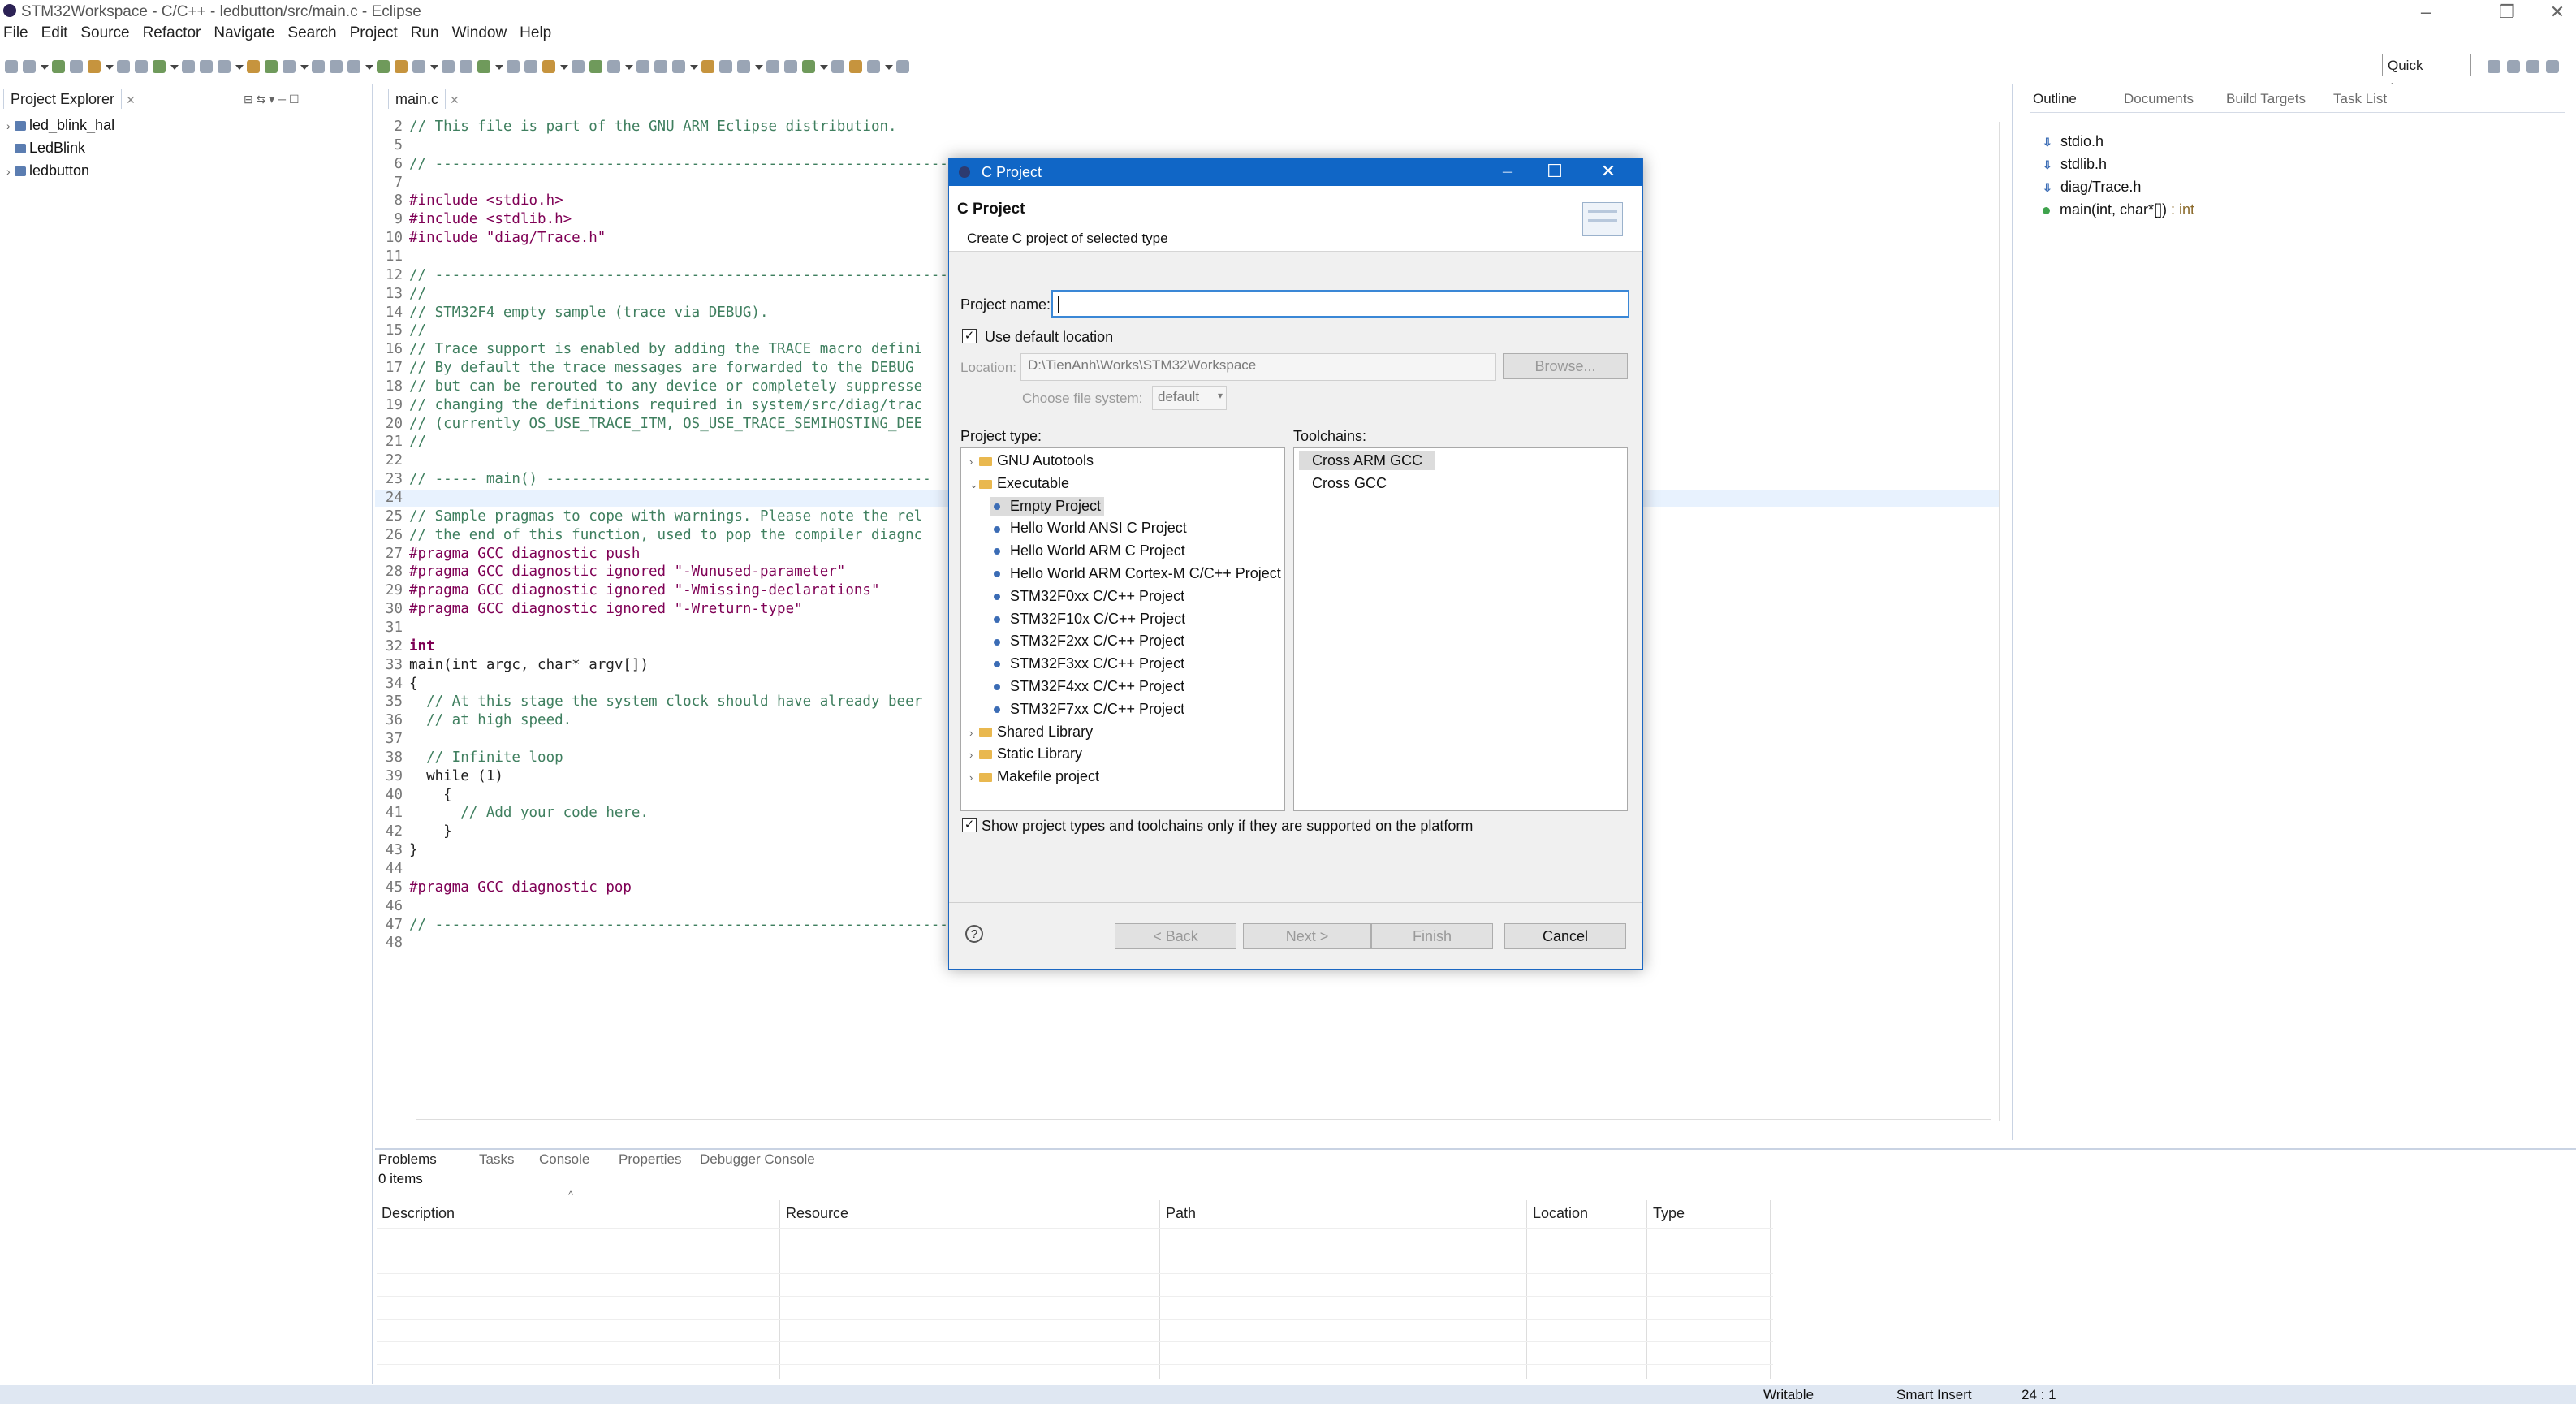 Image resolution: width=2576 pixels, height=1404 pixels. What do you see at coordinates (418, 1213) in the screenshot?
I see `column-header-description: Description` at bounding box center [418, 1213].